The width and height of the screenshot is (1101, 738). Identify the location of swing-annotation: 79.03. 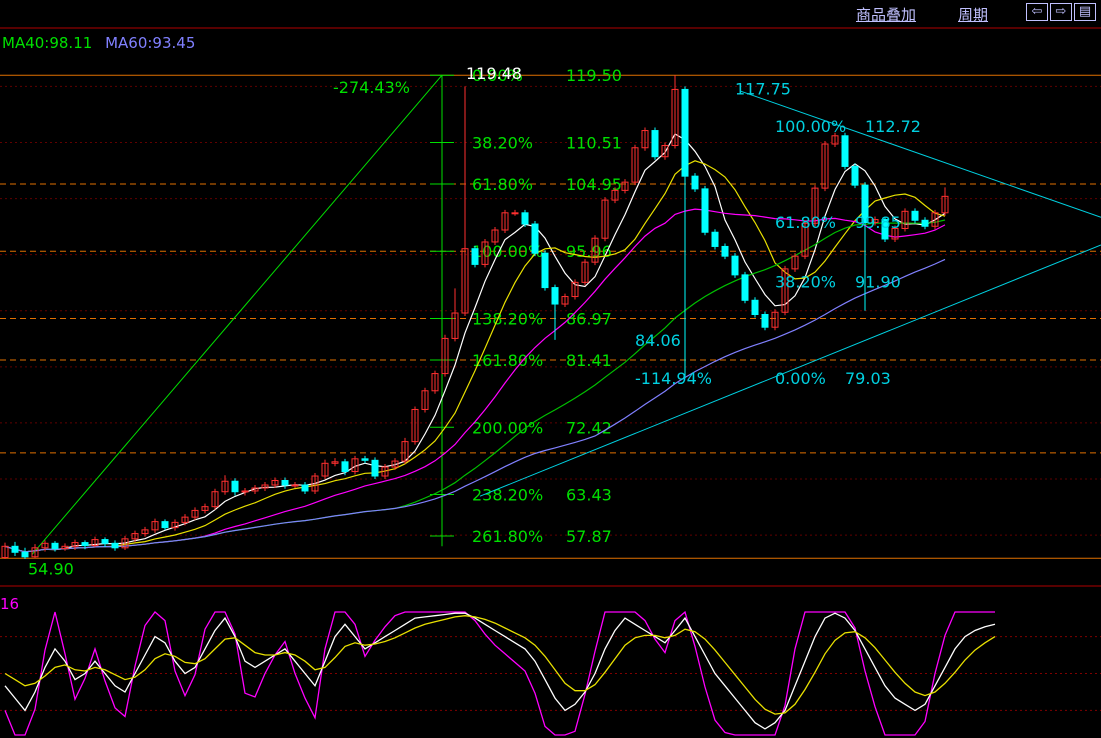
(868, 378).